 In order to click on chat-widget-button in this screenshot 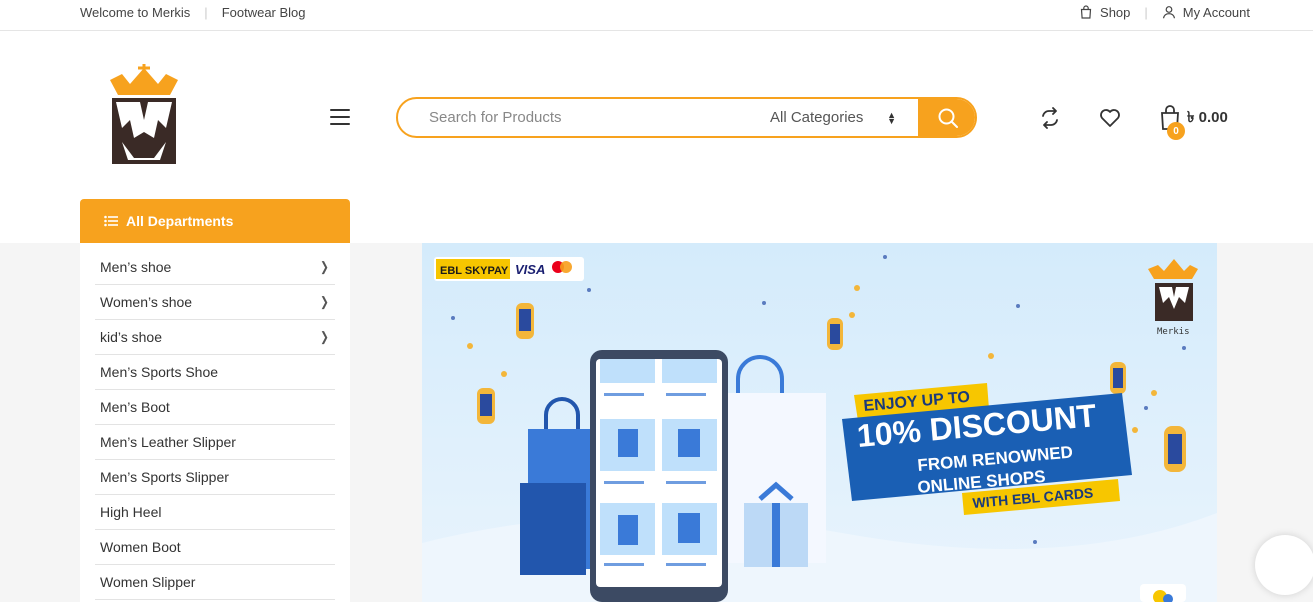, I will do `click(1284, 565)`.